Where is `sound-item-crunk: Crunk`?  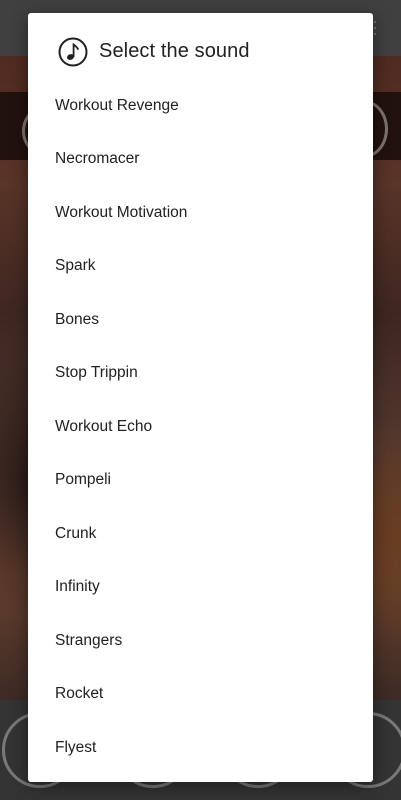 sound-item-crunk: Crunk is located at coordinates (200, 534).